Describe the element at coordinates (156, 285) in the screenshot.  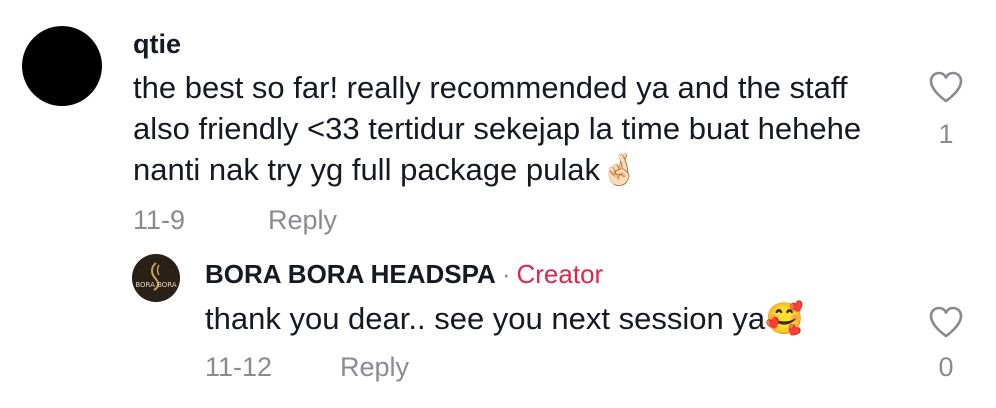
I see `svg-text: BORA BORA` at that location.